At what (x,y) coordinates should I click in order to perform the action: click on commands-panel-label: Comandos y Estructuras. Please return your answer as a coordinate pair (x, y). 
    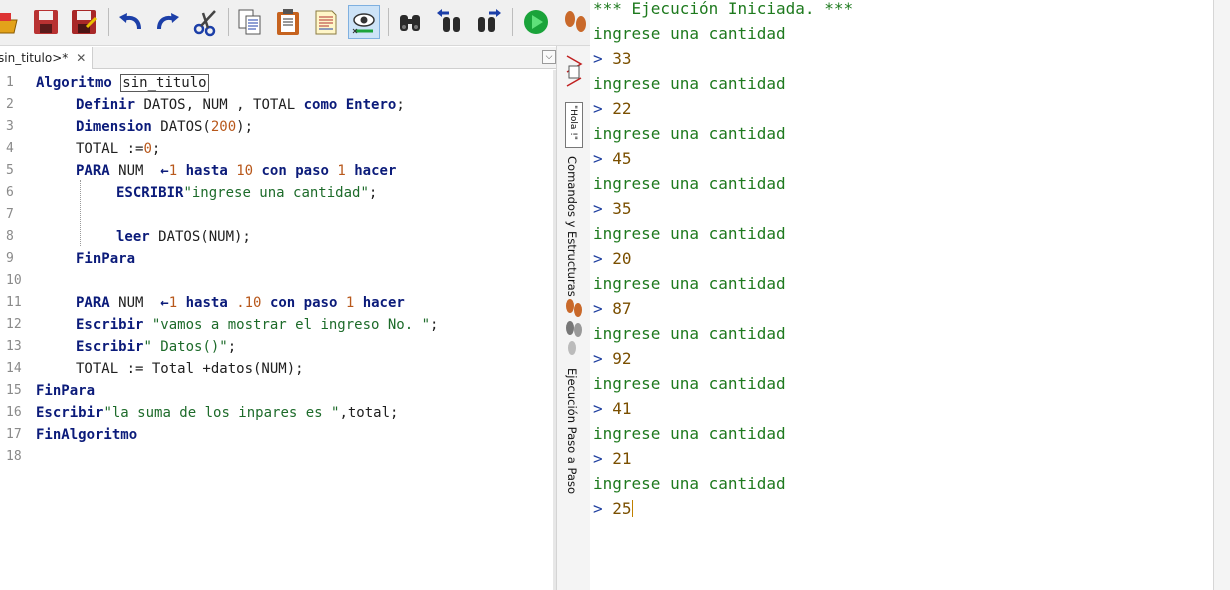
    Looking at the image, I should click on (572, 226).